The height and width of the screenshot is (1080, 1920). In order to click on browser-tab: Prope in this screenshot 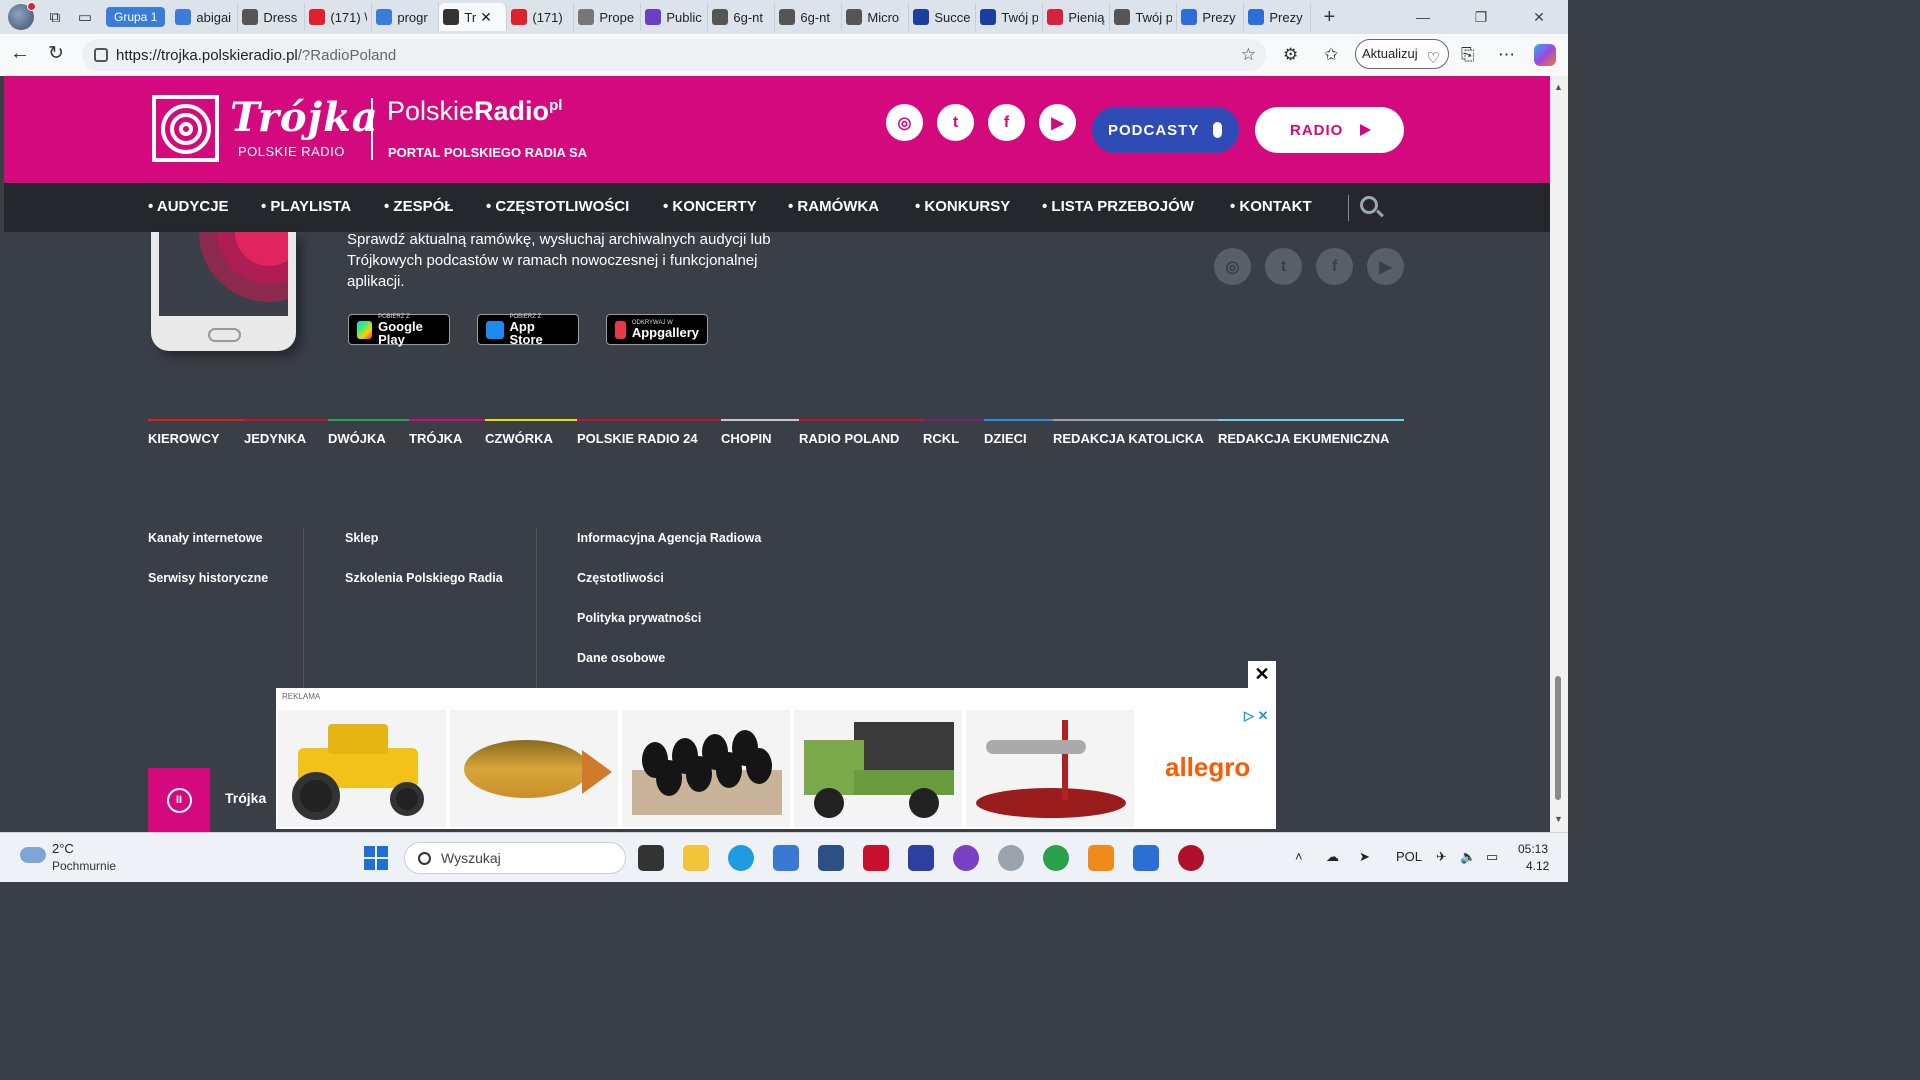, I will do `click(608, 17)`.